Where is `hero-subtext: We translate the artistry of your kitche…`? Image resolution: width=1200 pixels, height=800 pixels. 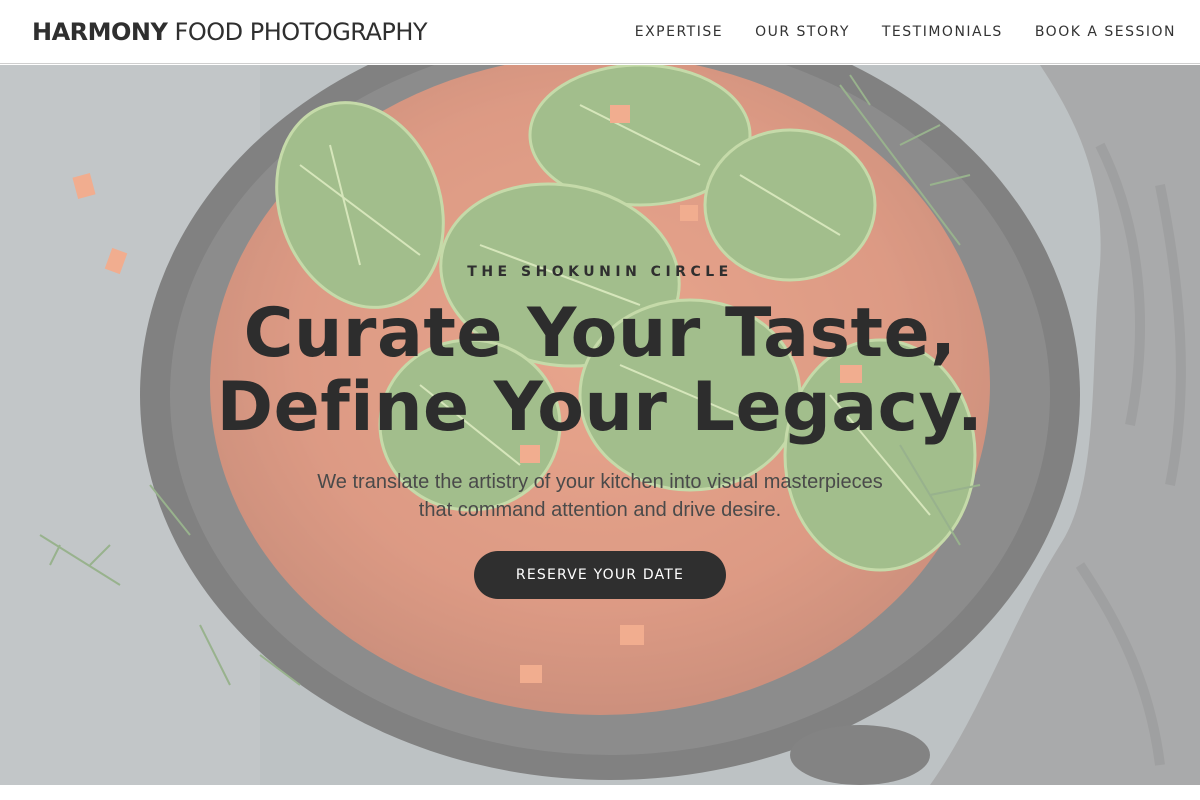 hero-subtext: We translate the artistry of your kitche… is located at coordinates (600, 496).